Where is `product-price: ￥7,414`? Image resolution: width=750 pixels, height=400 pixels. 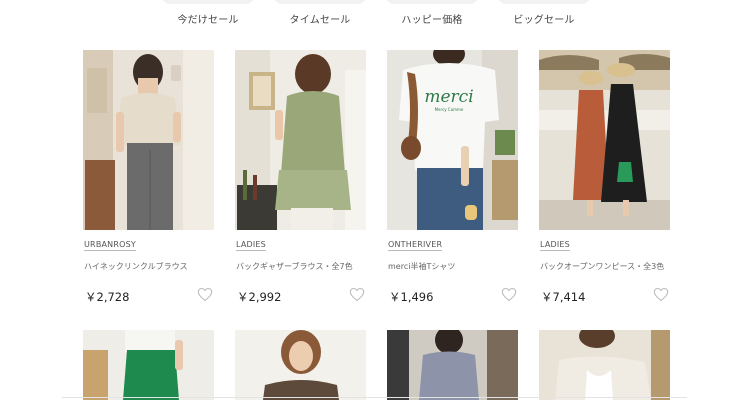 product-price: ￥7,414 is located at coordinates (563, 297).